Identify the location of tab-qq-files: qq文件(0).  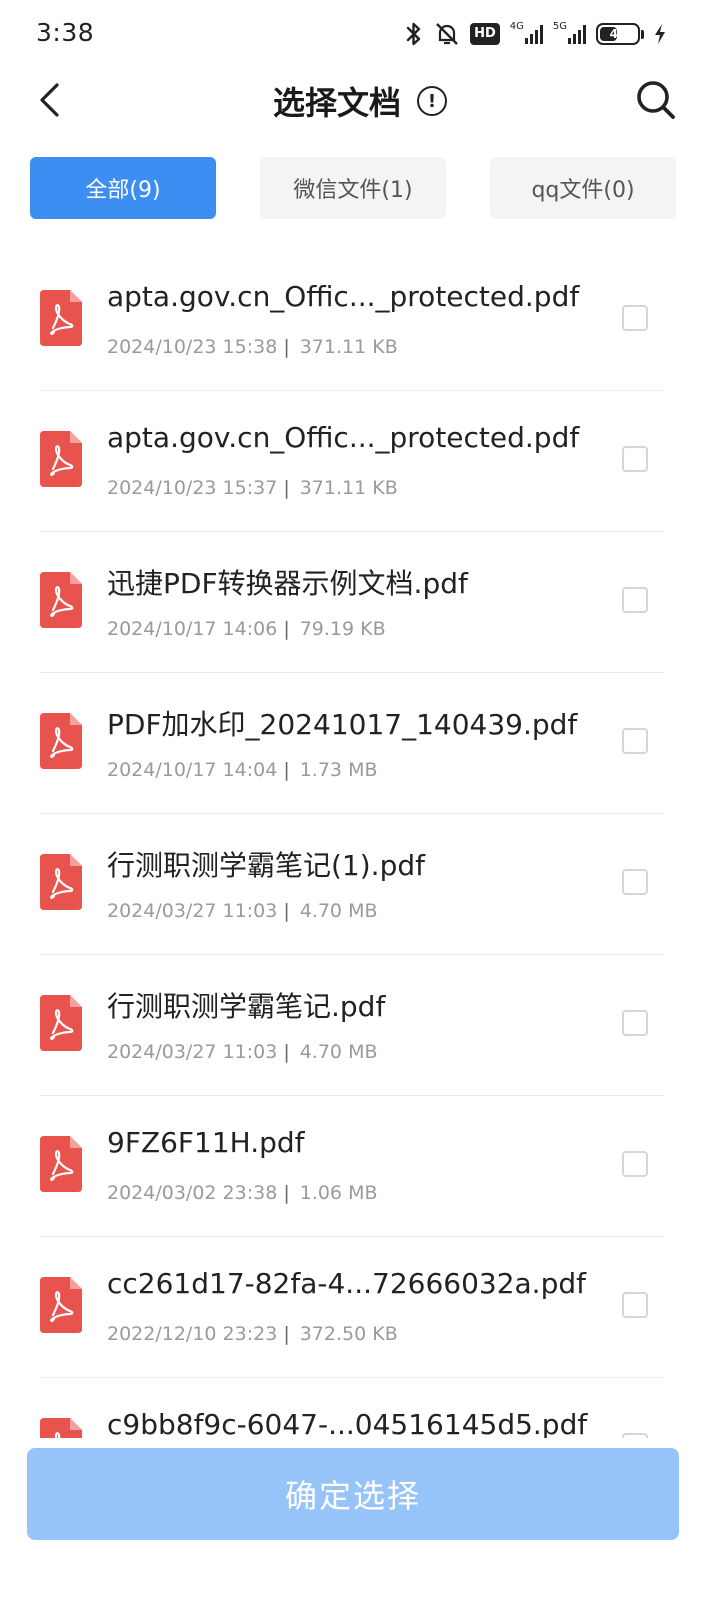
(583, 188).